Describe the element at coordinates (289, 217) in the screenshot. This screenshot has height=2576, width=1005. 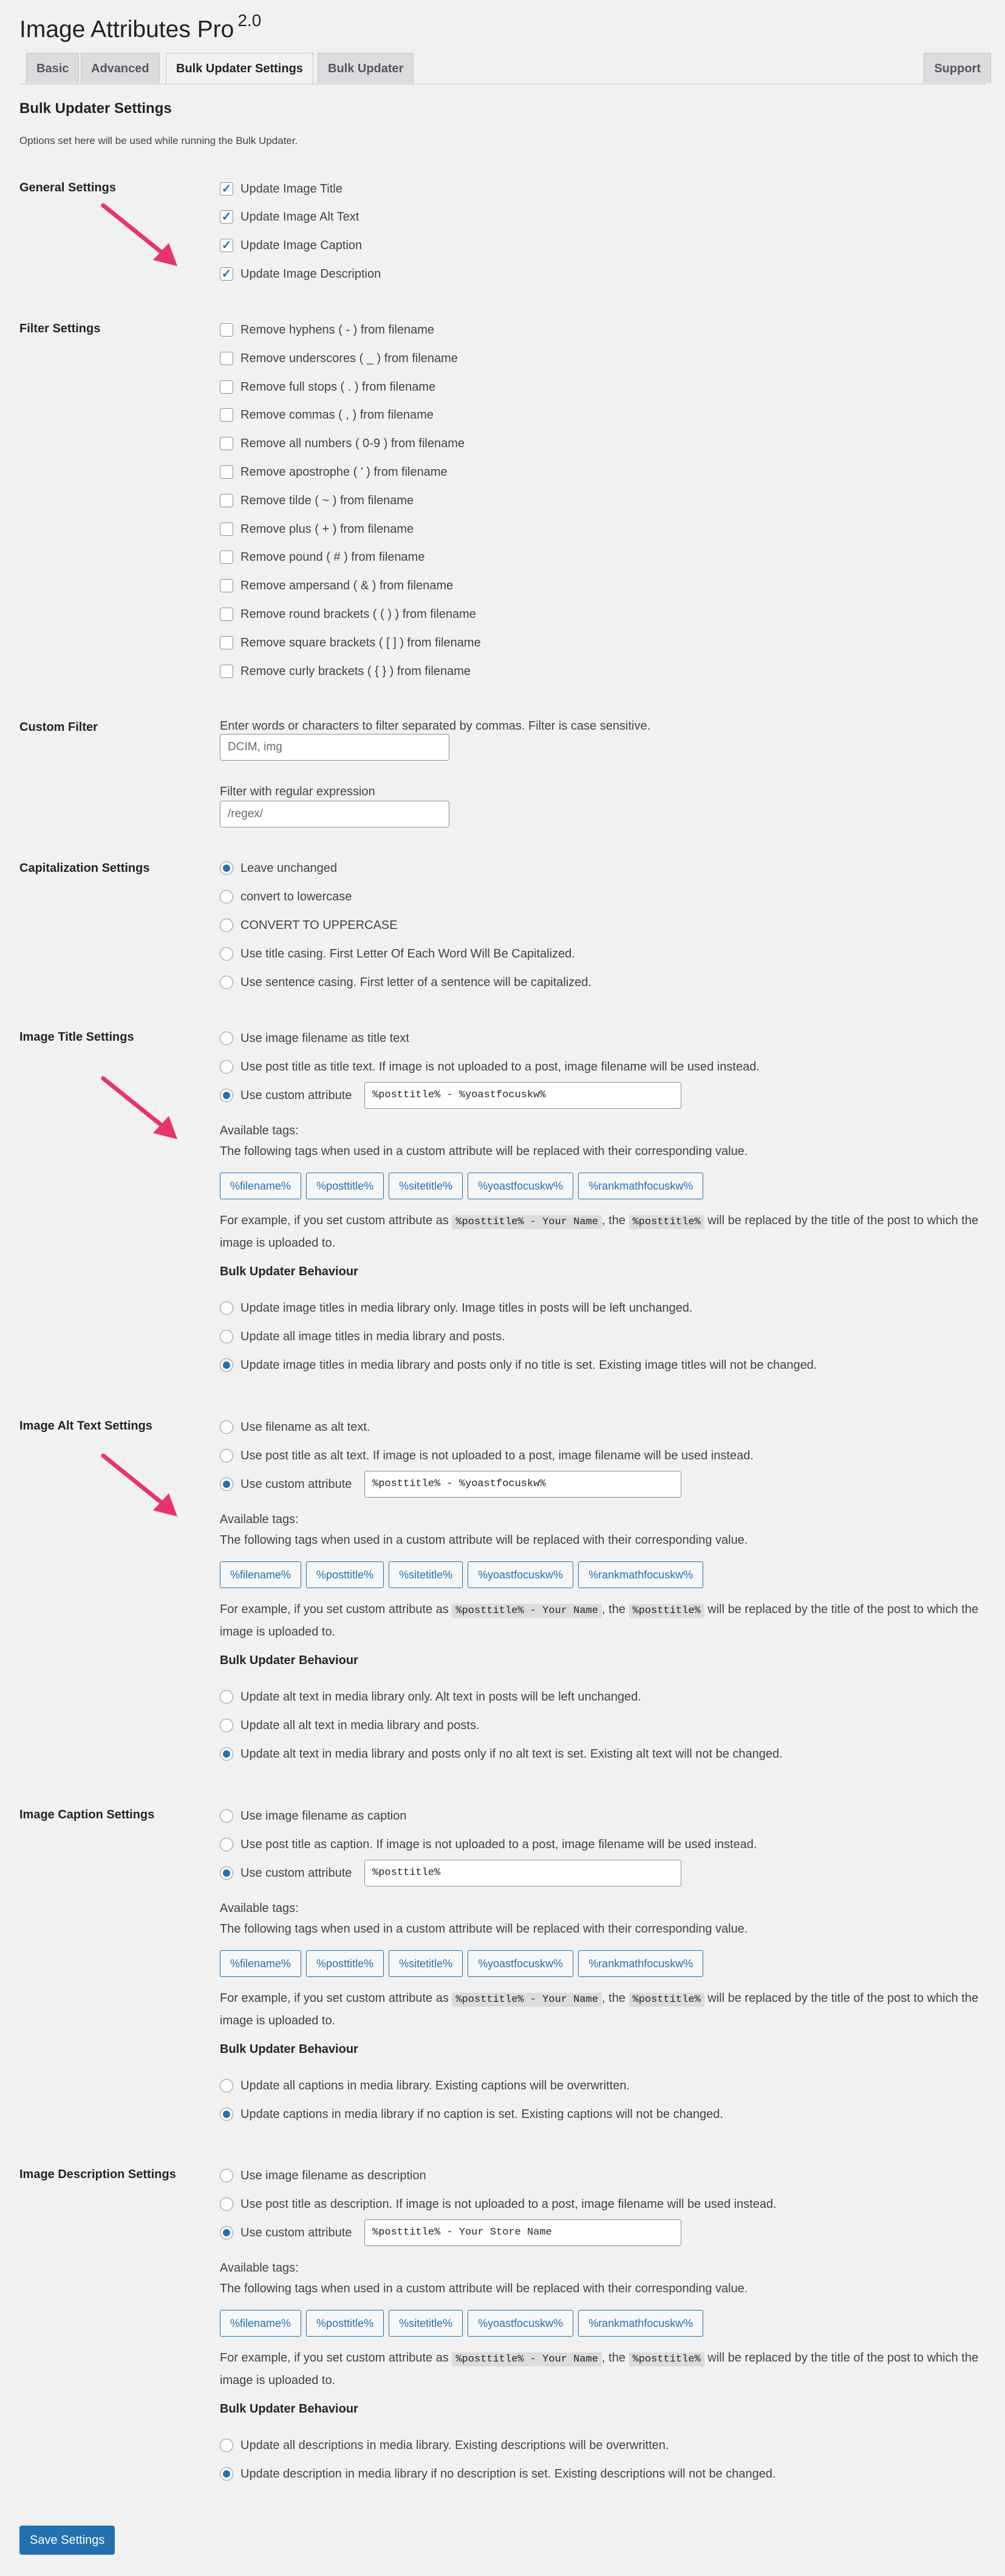
I see `update-alt-checkbox: Update Image Alt Text` at that location.